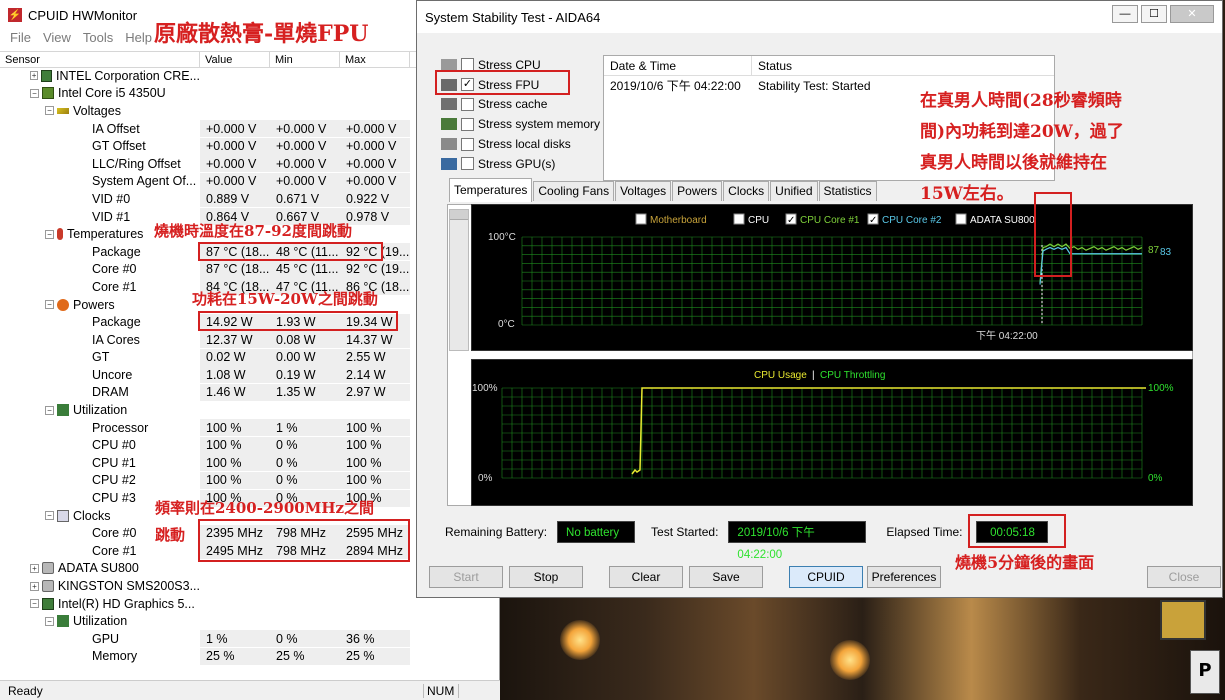  What do you see at coordinates (296, 392) in the screenshot?
I see `sensor-min: 1.35 W` at bounding box center [296, 392].